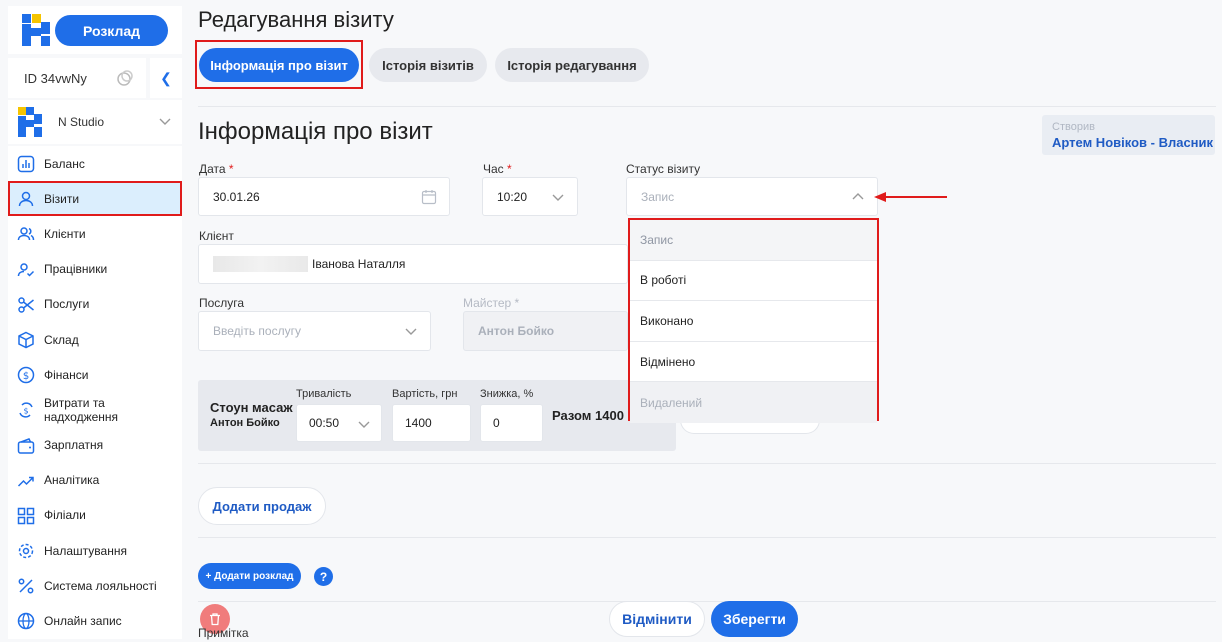 Image resolution: width=1222 pixels, height=642 pixels. What do you see at coordinates (95, 375) in the screenshot?
I see `sidebar-item-finance: $ Фінанси` at bounding box center [95, 375].